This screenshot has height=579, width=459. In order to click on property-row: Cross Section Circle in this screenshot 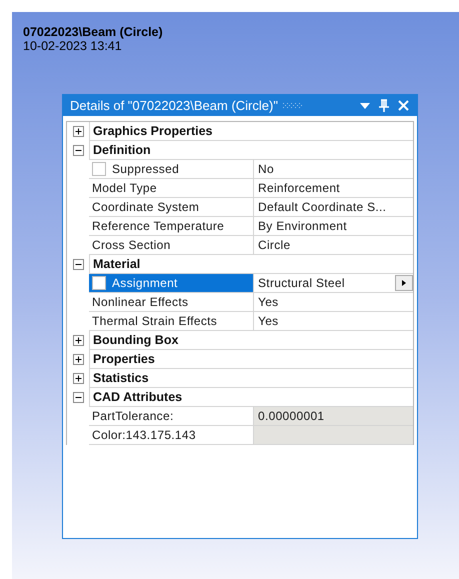, I will do `click(251, 245)`.